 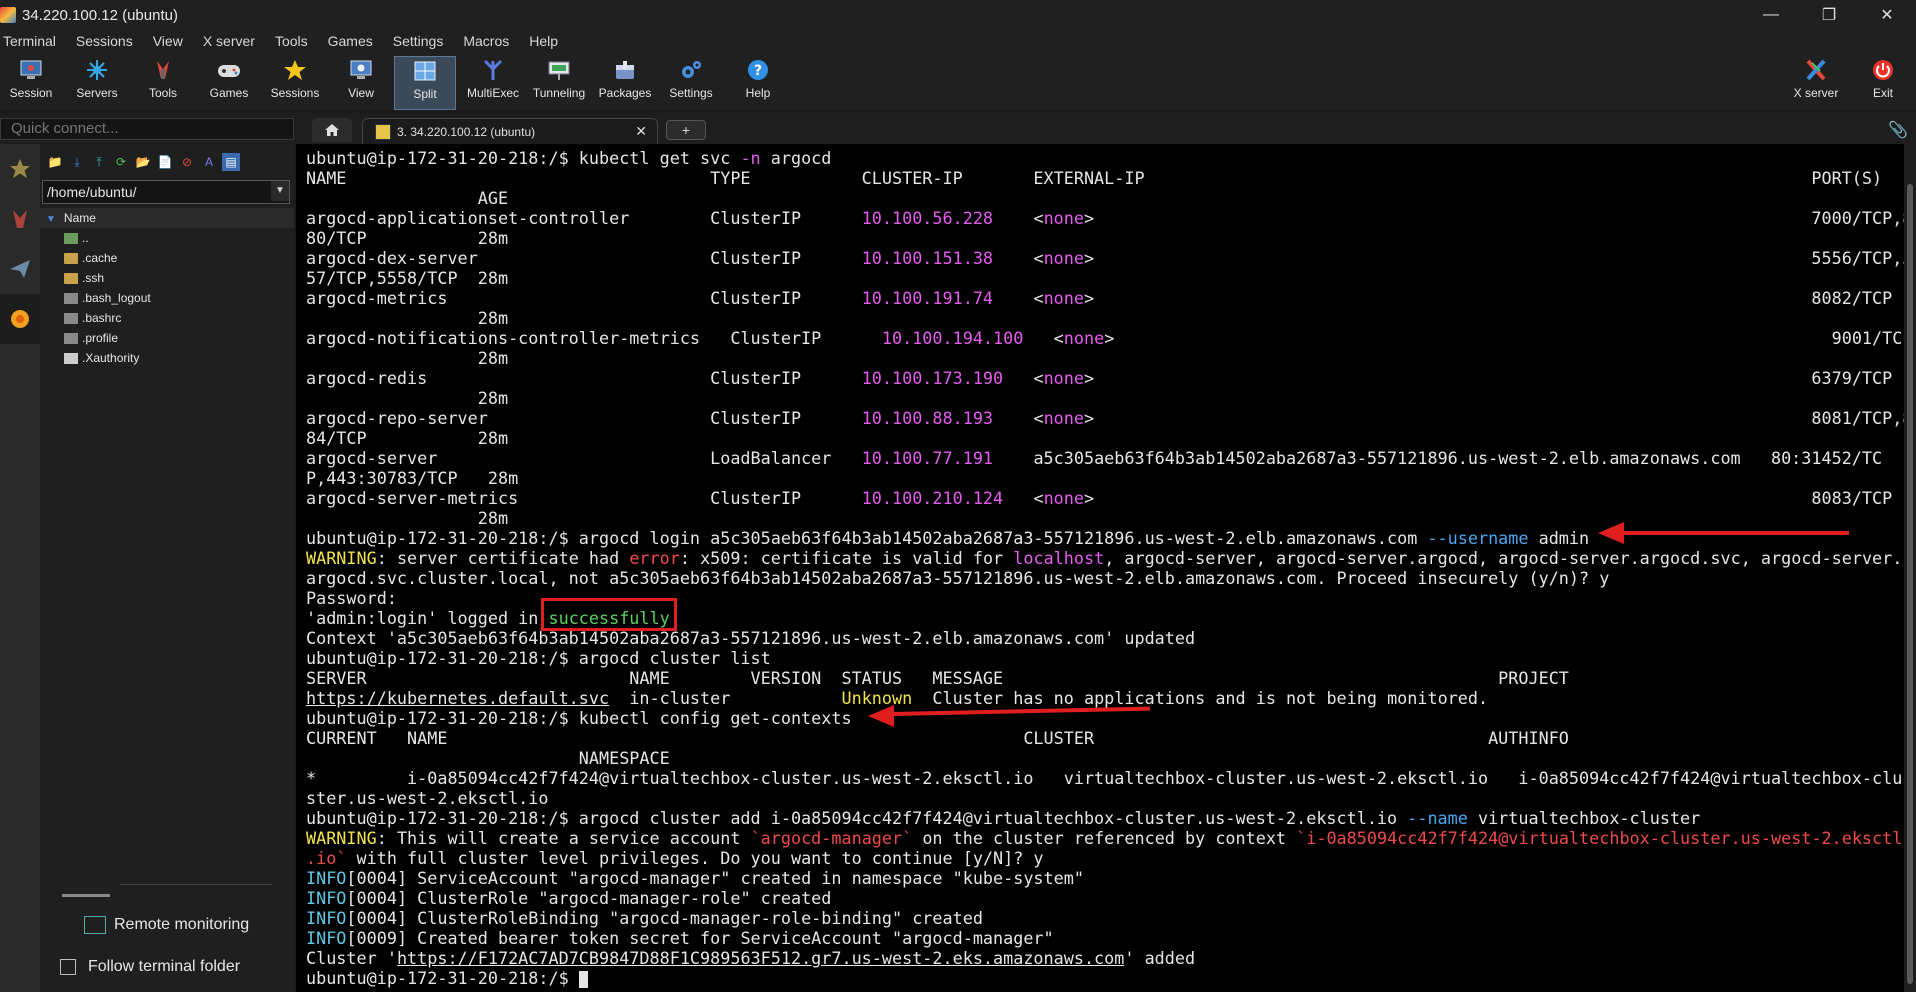 What do you see at coordinates (166, 192) in the screenshot?
I see `path-field: /home/ubuntu/ ▼` at bounding box center [166, 192].